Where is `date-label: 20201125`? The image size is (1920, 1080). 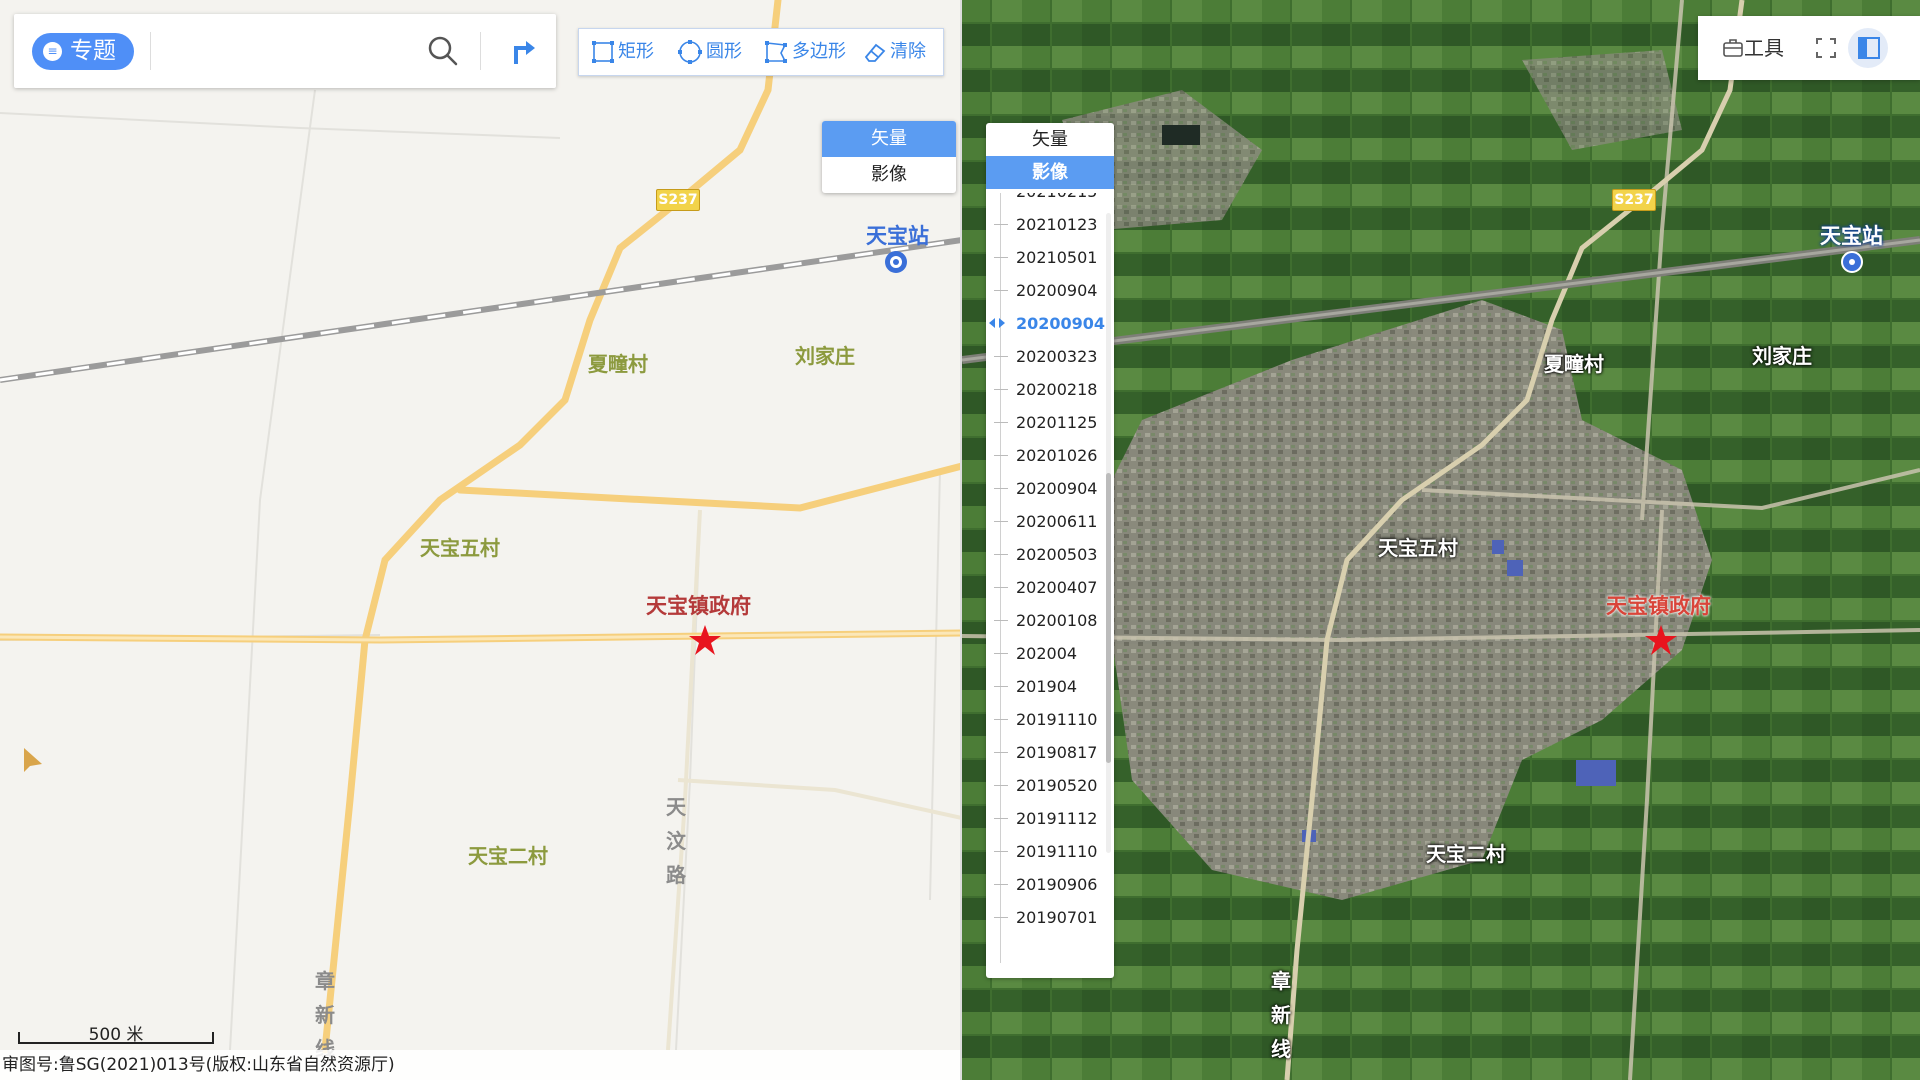
date-label: 20201125 is located at coordinates (1057, 422).